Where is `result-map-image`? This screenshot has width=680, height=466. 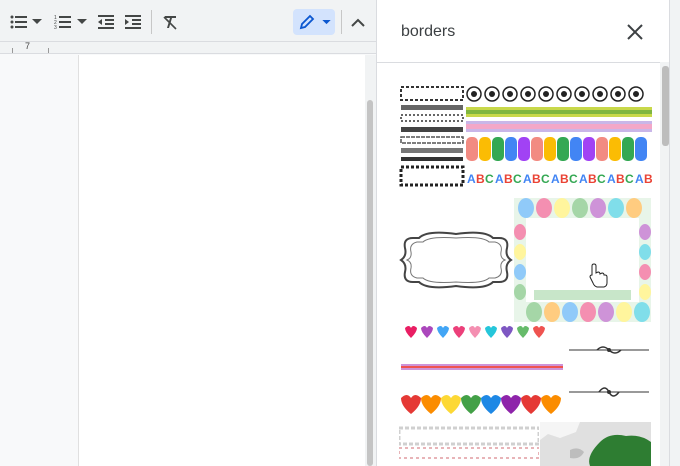
result-map-image is located at coordinates (595, 444).